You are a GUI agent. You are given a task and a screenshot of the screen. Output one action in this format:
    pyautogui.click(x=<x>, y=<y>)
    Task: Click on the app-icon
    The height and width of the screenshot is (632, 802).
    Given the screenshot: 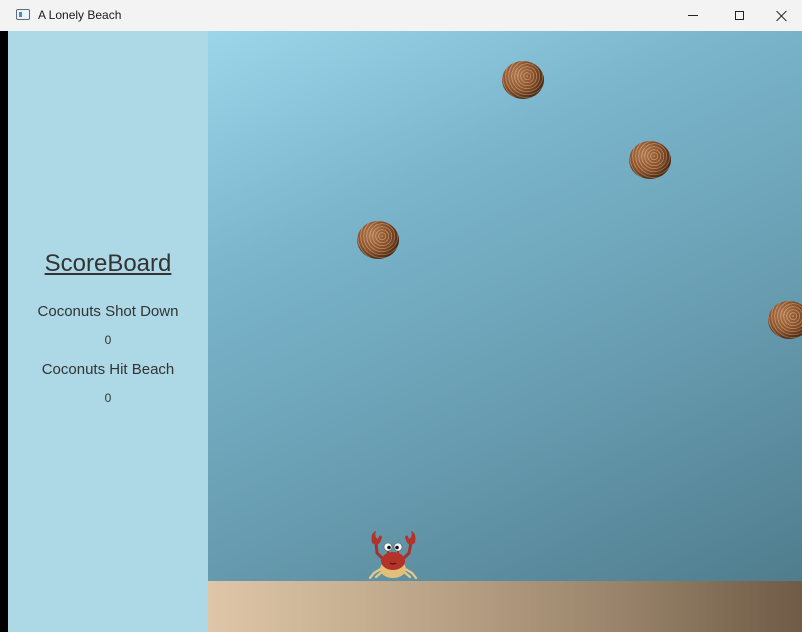 What is the action you would take?
    pyautogui.click(x=23, y=14)
    